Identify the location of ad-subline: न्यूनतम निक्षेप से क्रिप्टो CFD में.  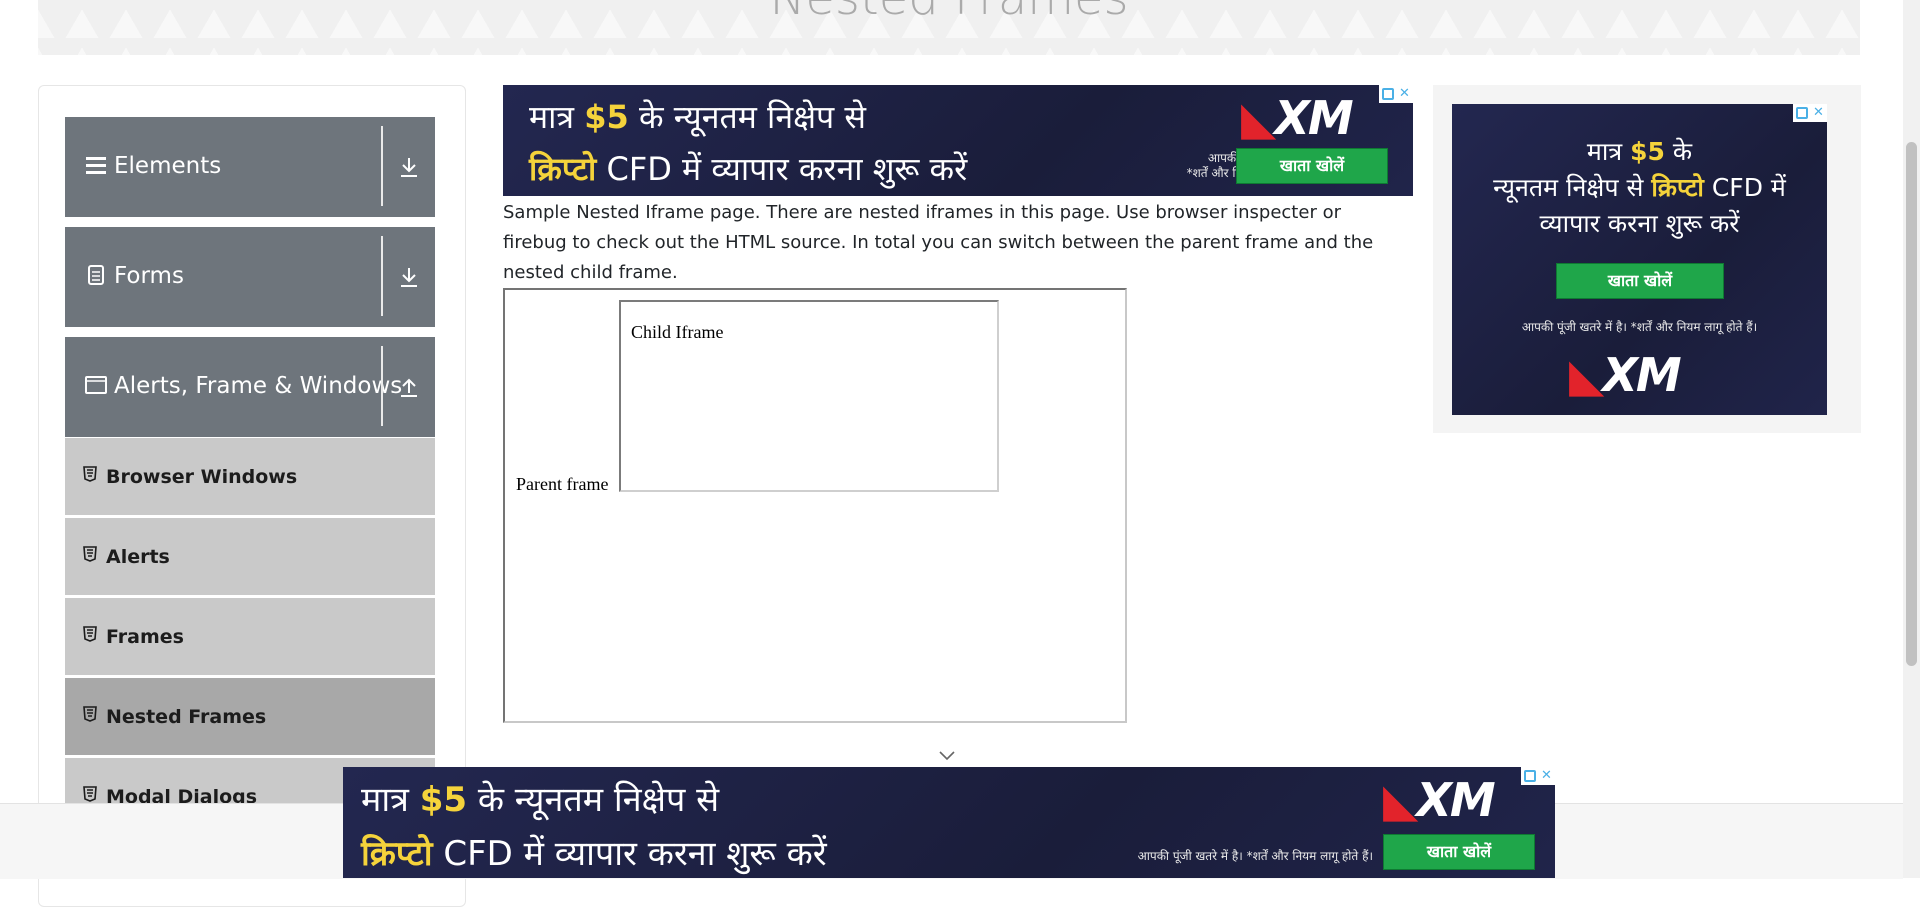
(1639, 187).